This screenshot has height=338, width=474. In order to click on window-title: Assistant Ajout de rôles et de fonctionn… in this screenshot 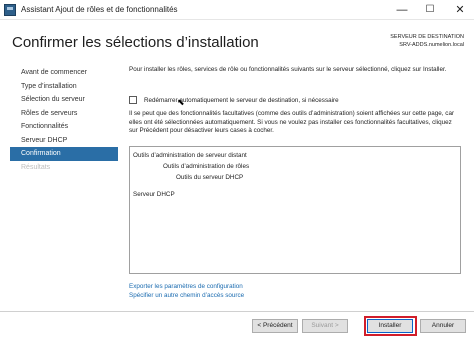, I will do `click(99, 9)`.